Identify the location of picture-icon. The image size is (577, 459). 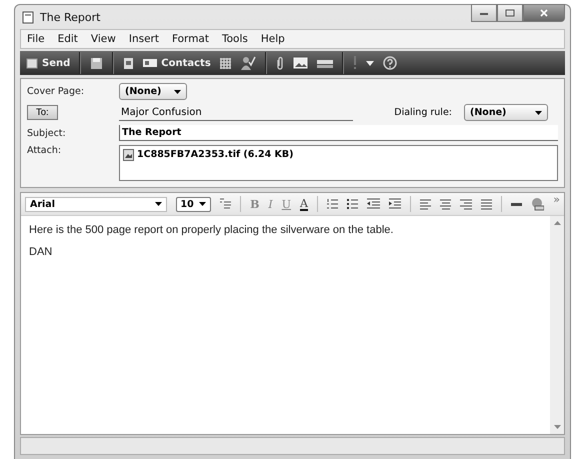
(300, 63).